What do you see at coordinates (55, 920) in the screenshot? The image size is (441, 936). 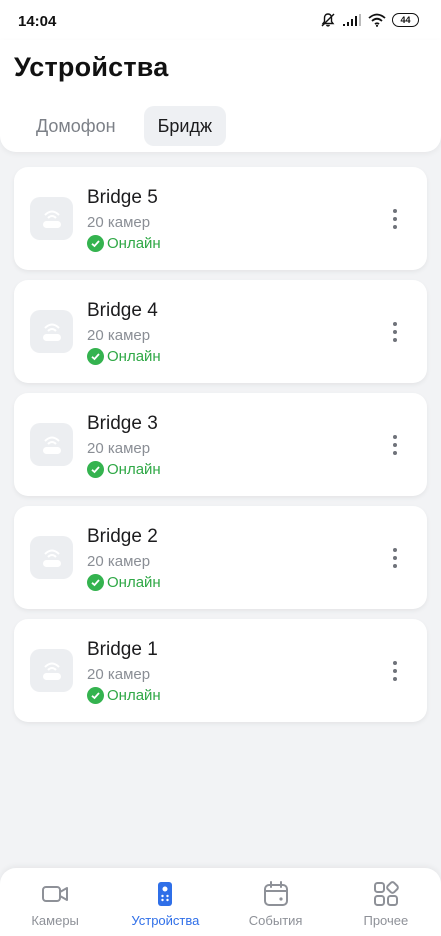 I see `nav-label: Камеры` at bounding box center [55, 920].